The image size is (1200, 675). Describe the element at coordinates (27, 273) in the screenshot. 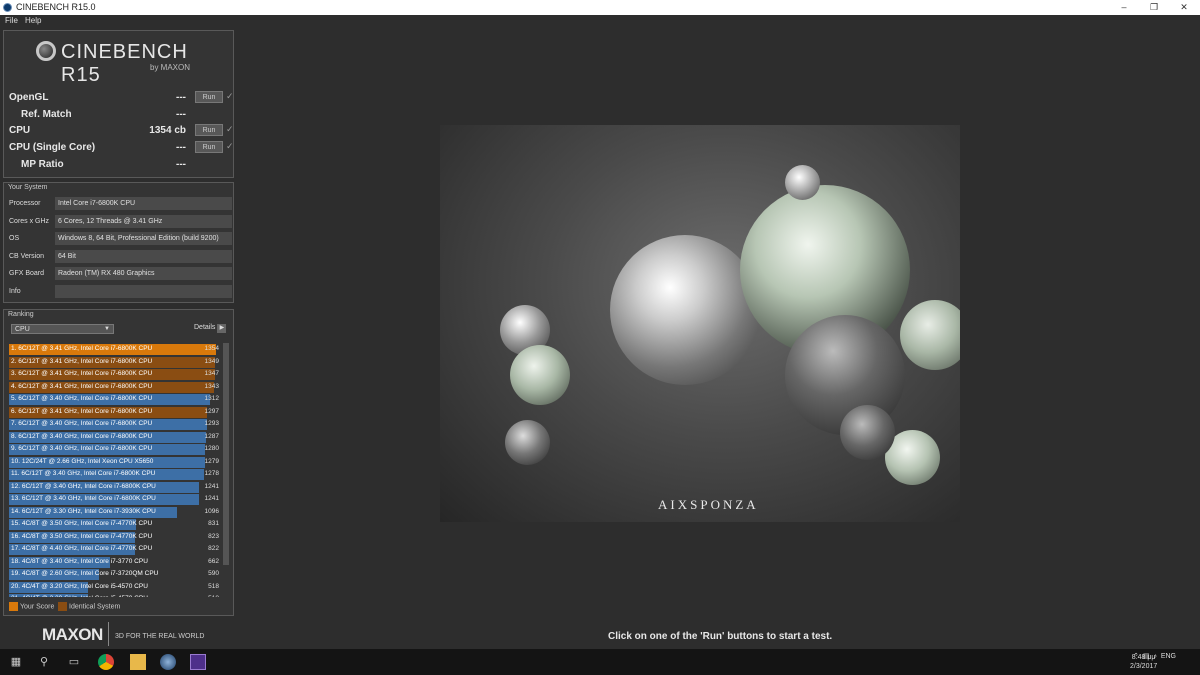

I see `system-key: GFX Board` at that location.